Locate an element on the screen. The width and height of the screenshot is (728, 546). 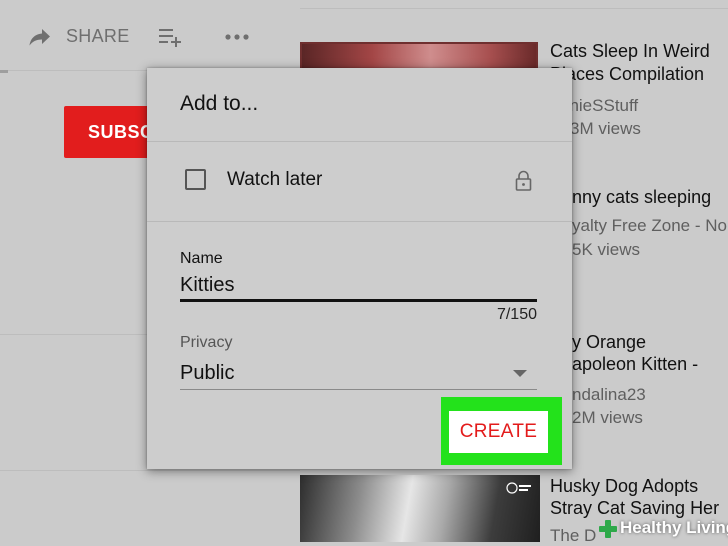
left-divider is located at coordinates (150, 470).